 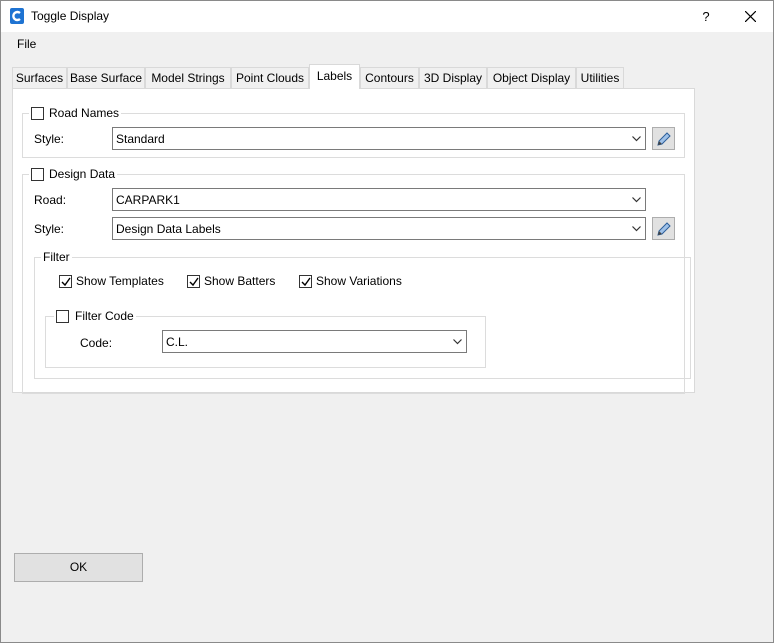 What do you see at coordinates (314, 341) in the screenshot?
I see `code-select: C.L.` at bounding box center [314, 341].